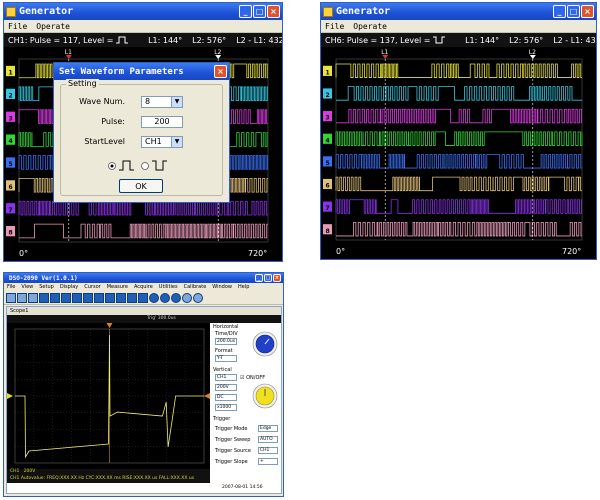  I want to click on l2-readout: L2: 576°, so click(209, 40).